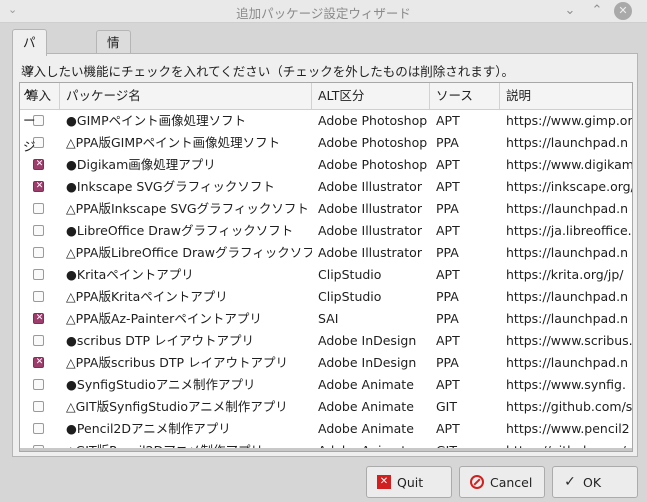 The image size is (647, 502). I want to click on tab-packages: パッケージ, so click(29, 91).